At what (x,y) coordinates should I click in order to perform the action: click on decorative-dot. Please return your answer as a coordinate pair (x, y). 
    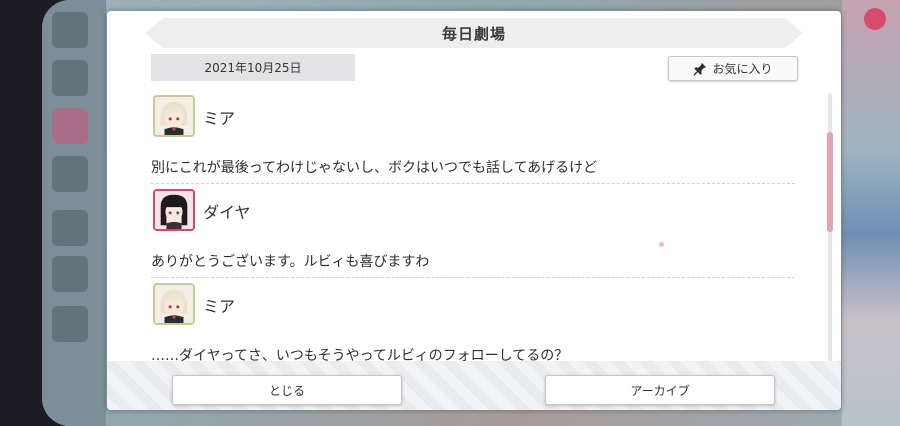
    Looking at the image, I should click on (661, 244).